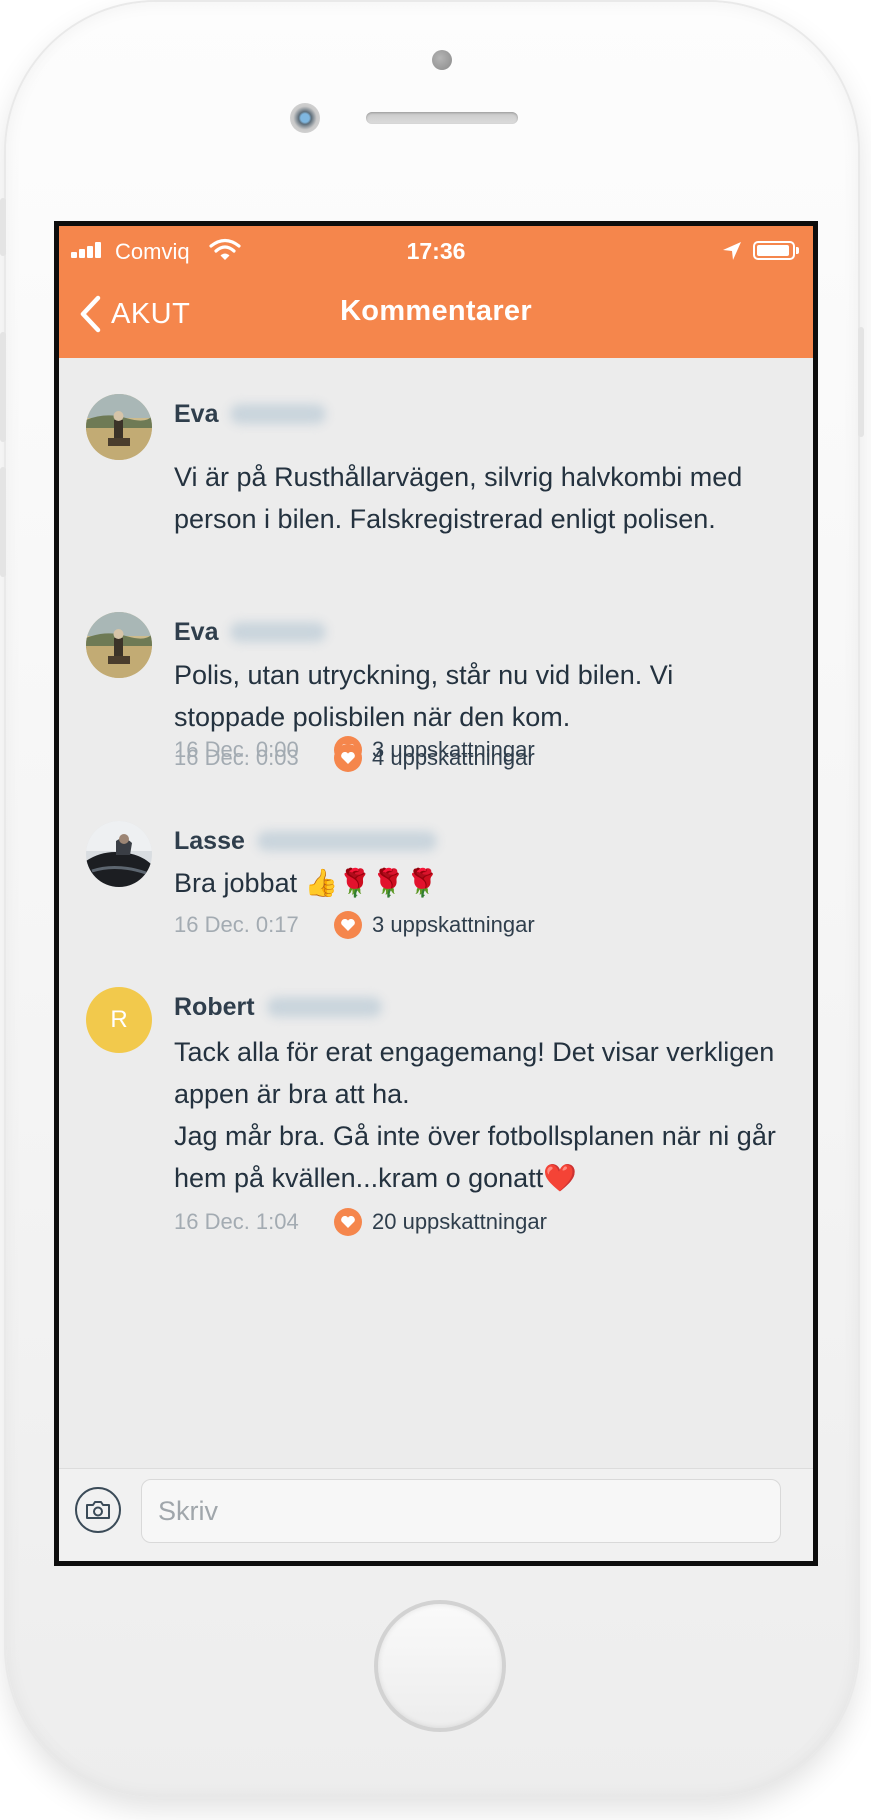  I want to click on battery-icon, so click(776, 250).